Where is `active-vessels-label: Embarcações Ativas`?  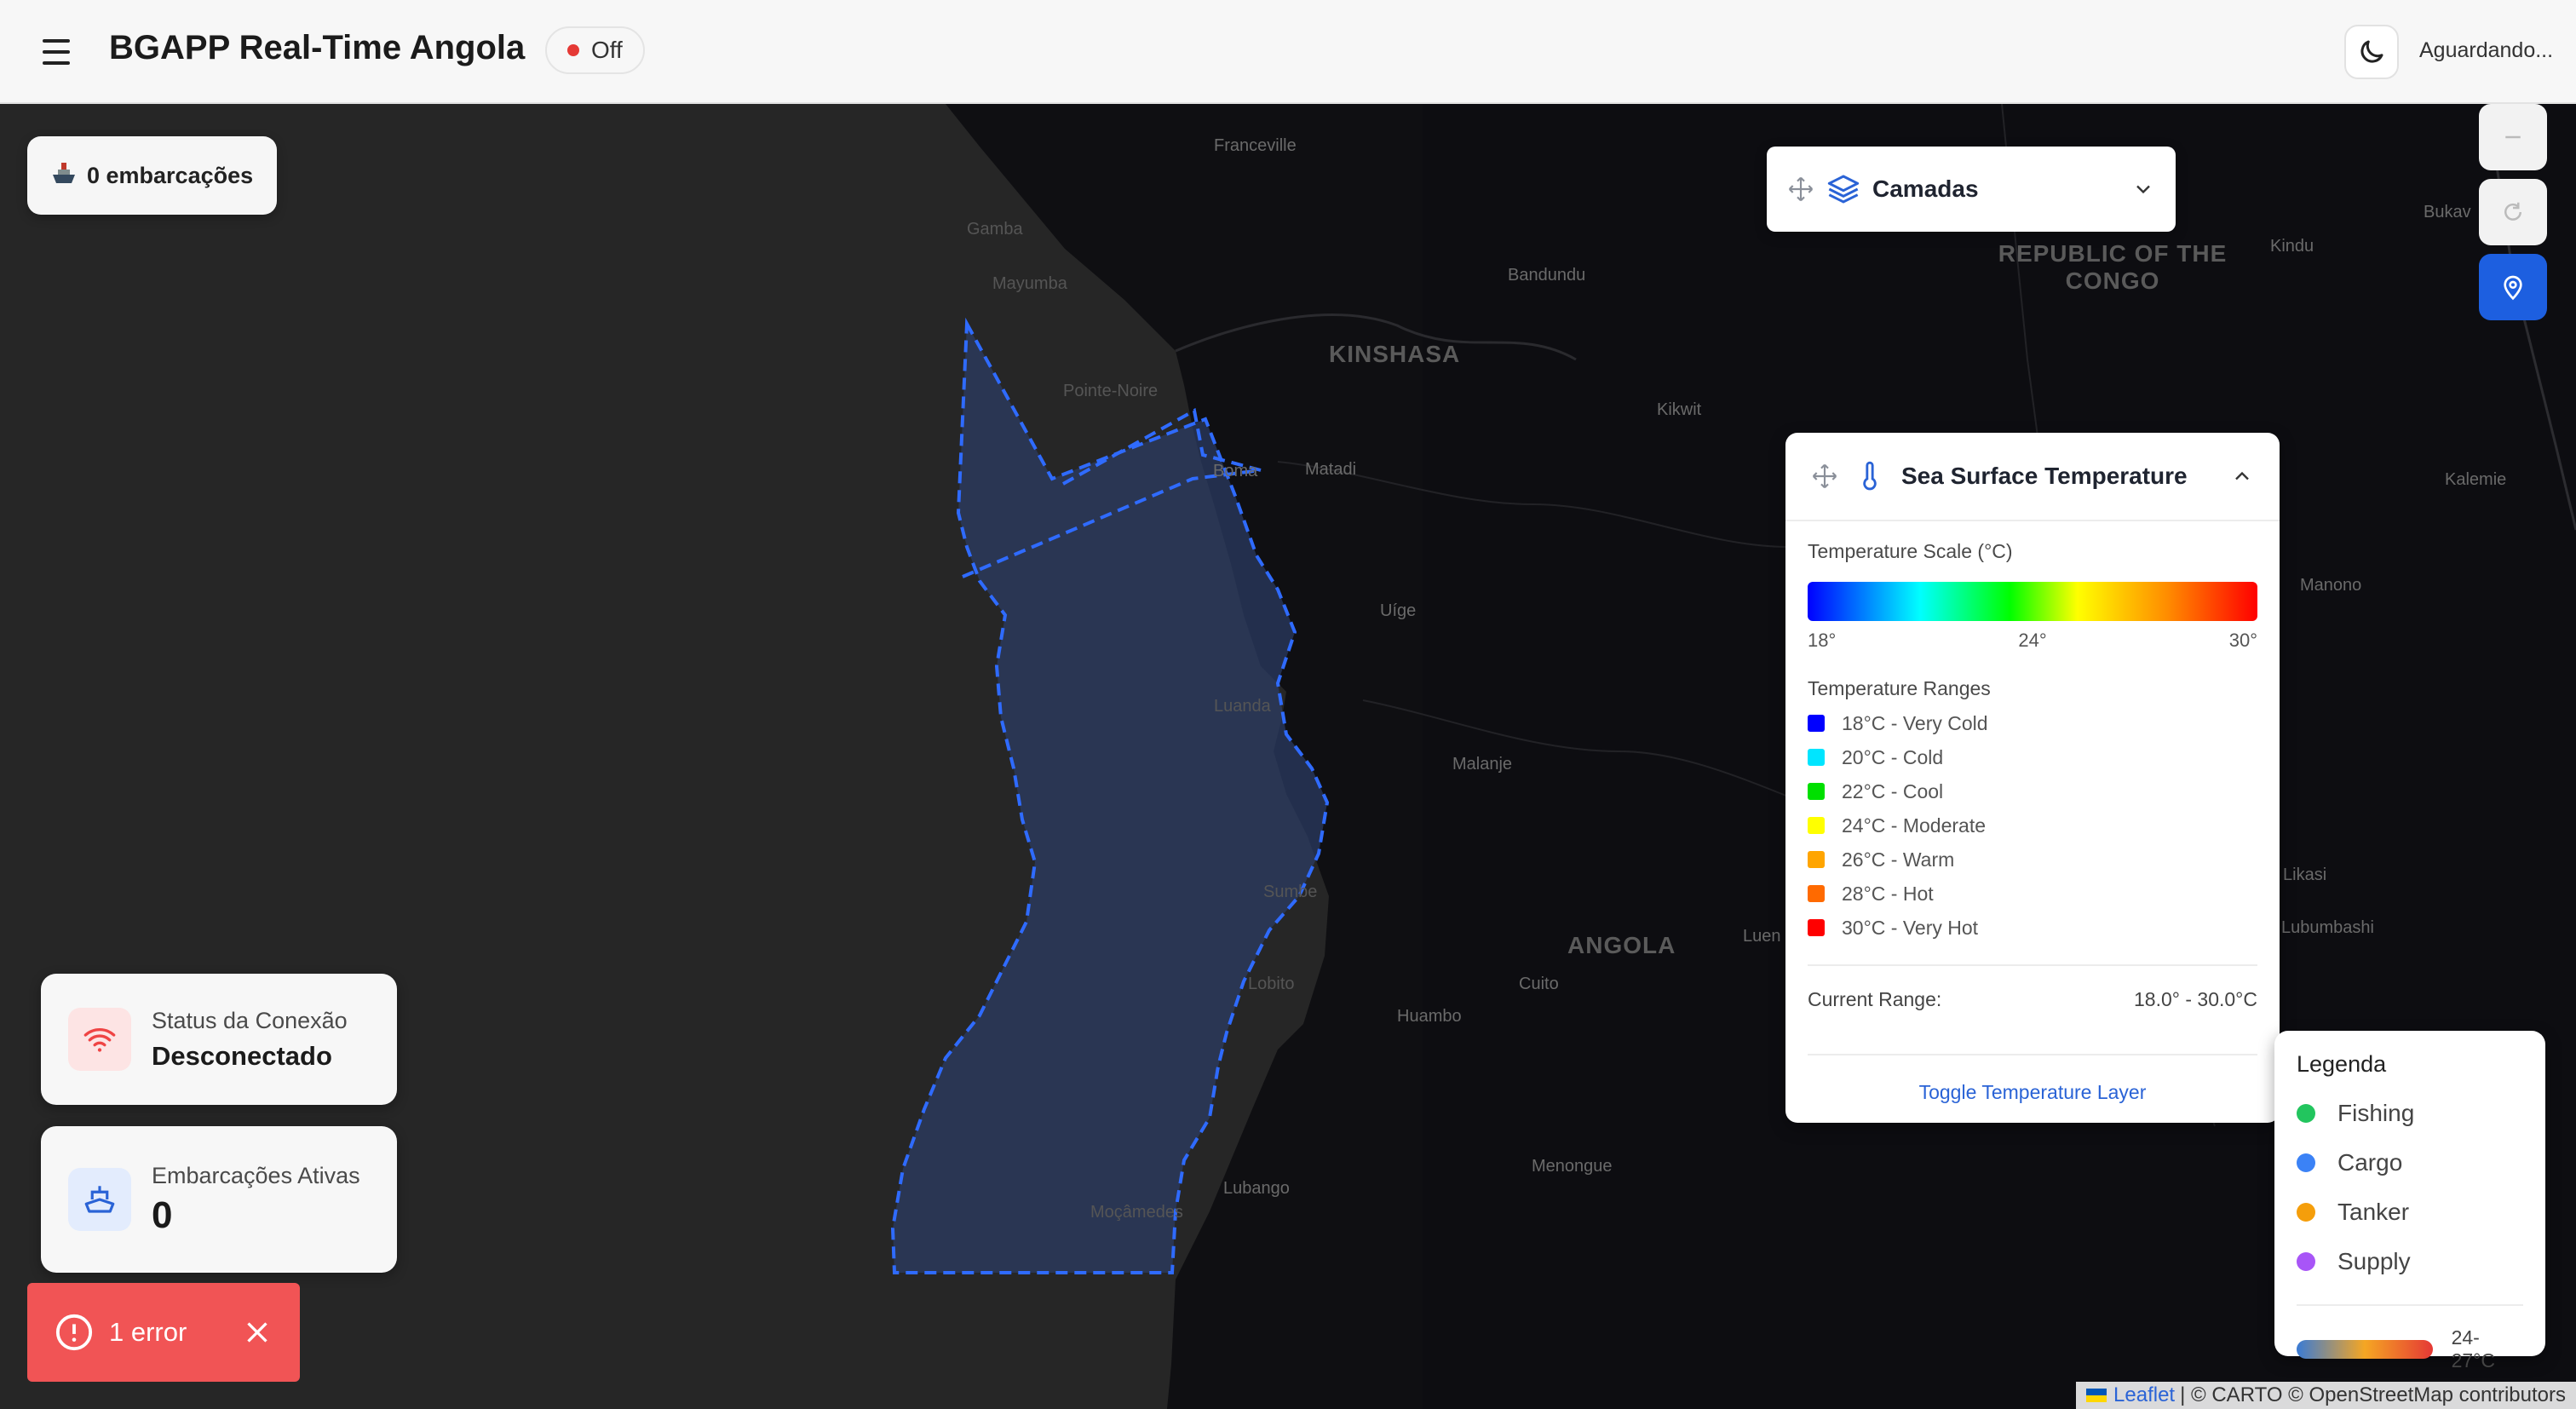 active-vessels-label: Embarcações Ativas is located at coordinates (256, 1175).